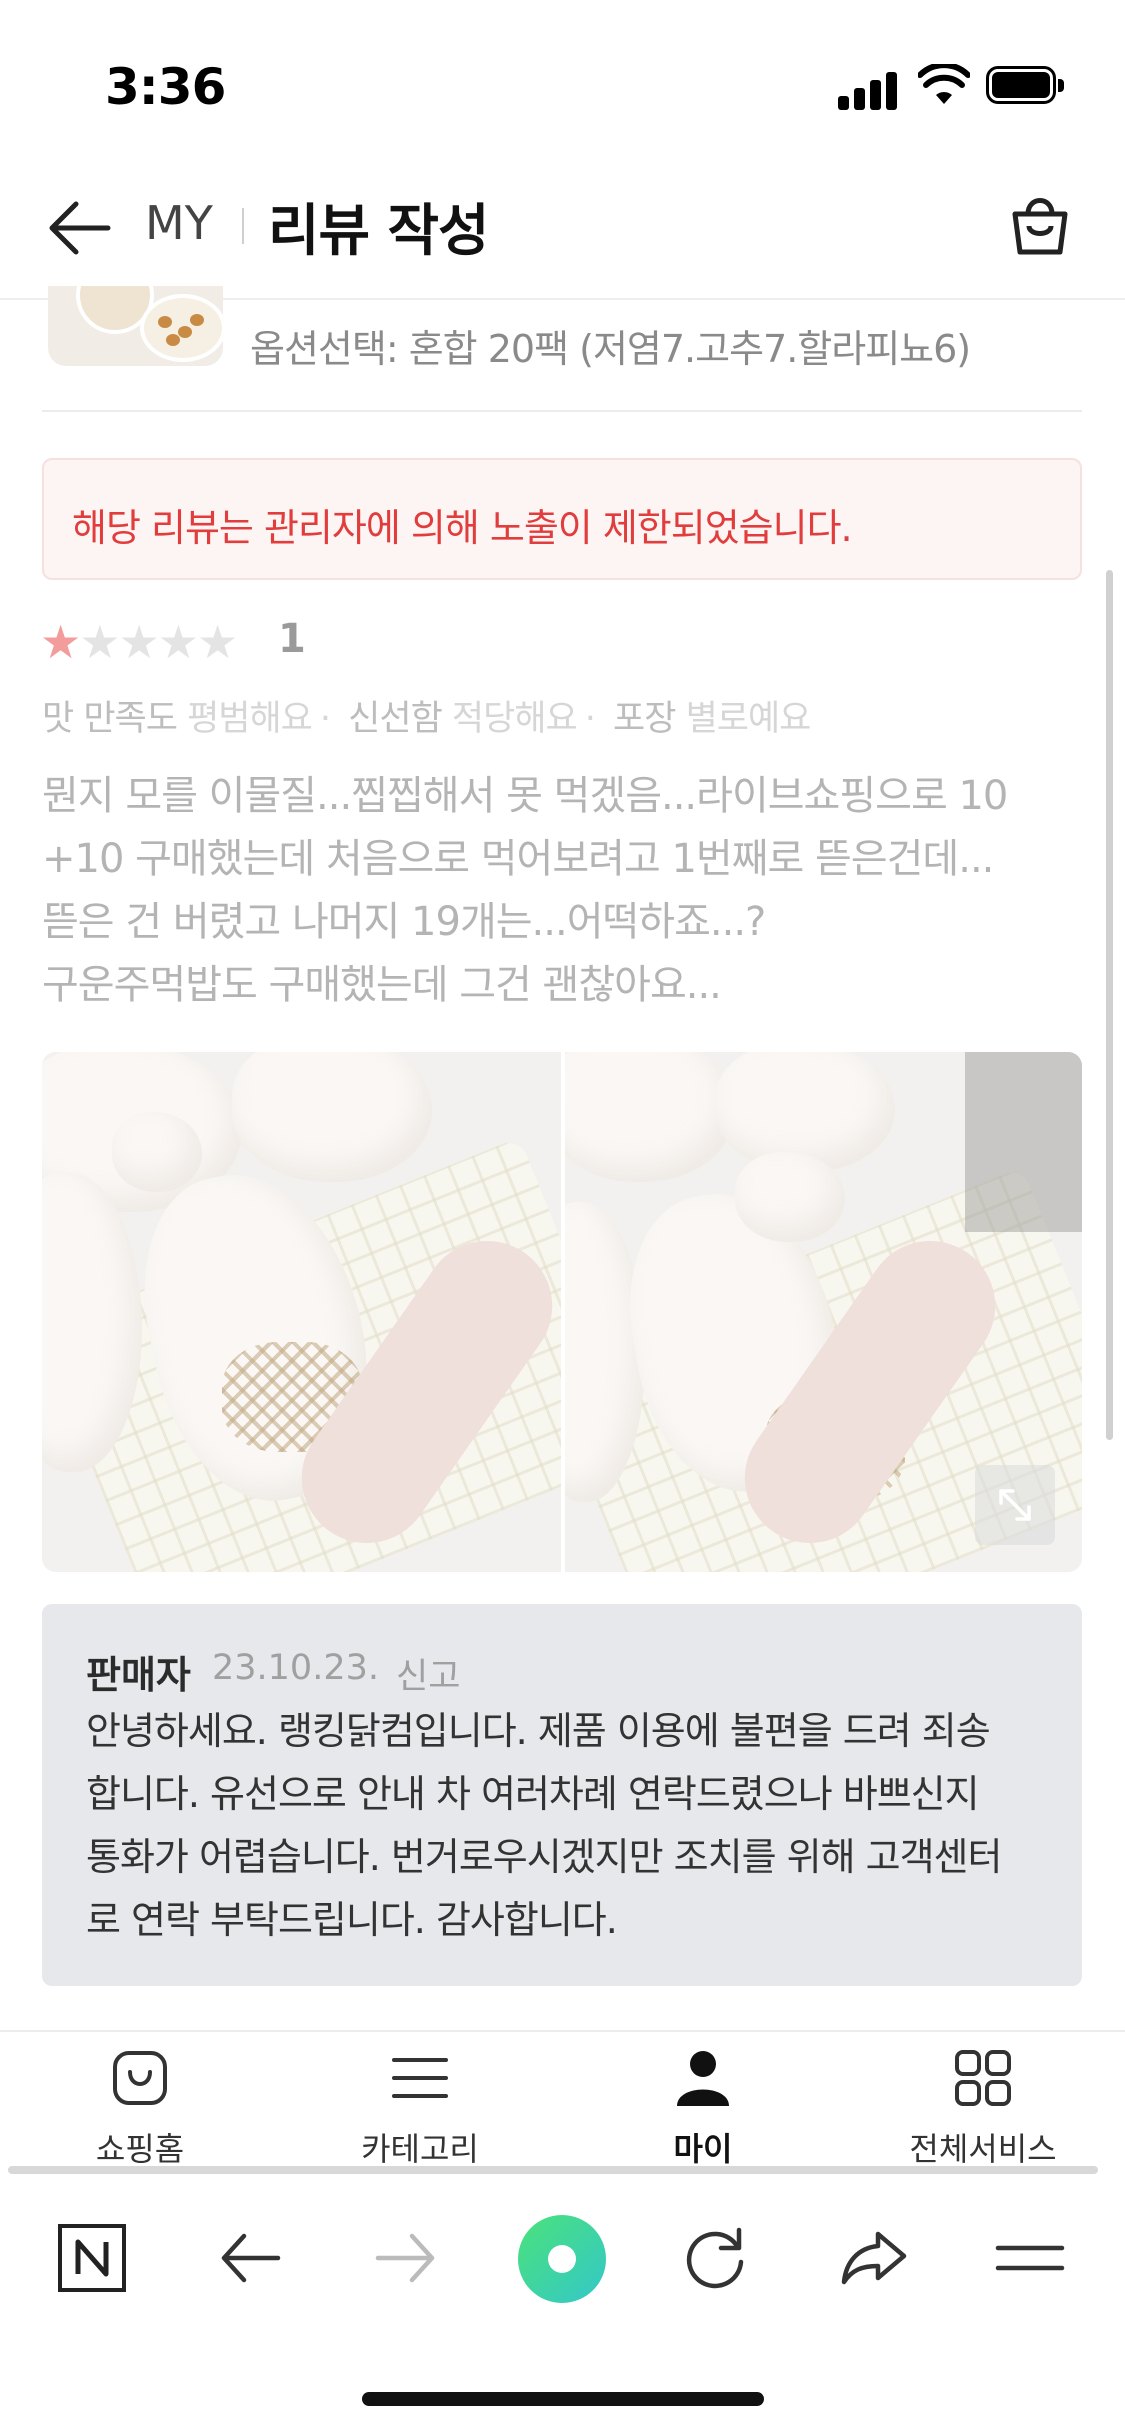 The image size is (1125, 2436). I want to click on review-attributes: 맛 만족도 평범해요 · 신선함 적당해요 · 포장 별로예요, so click(427, 719).